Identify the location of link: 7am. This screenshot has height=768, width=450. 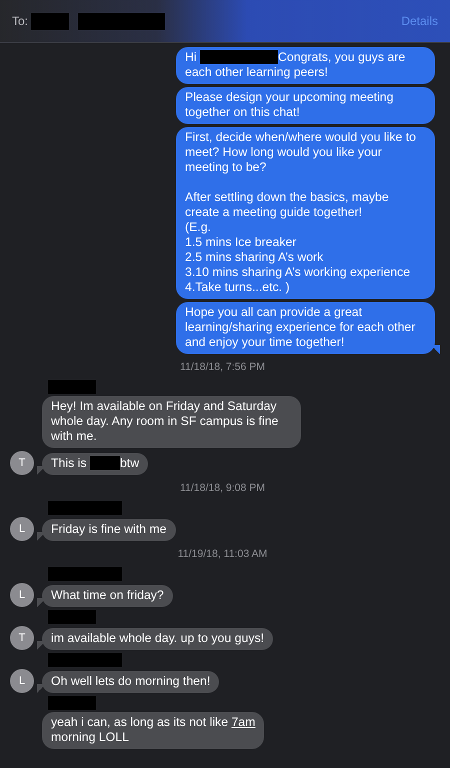
(243, 722).